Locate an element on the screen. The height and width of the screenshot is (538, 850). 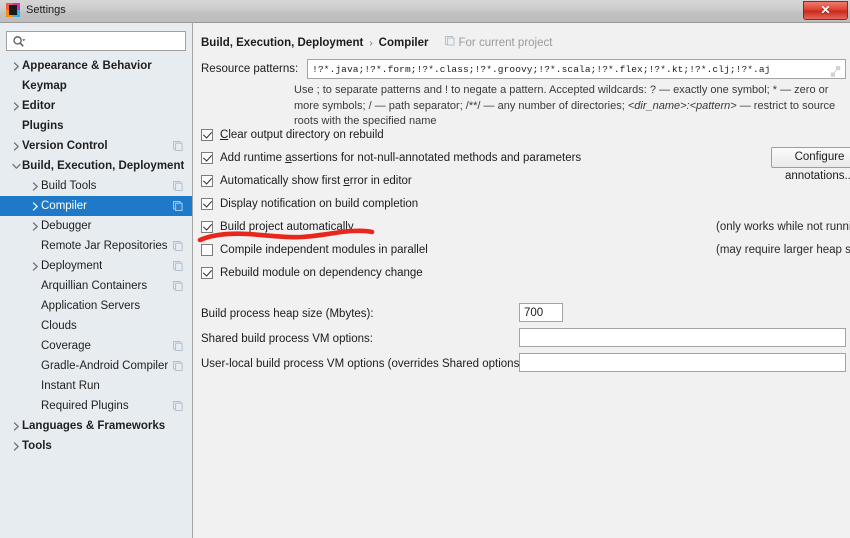
sidebar-item-plugins: Plugins is located at coordinates (96, 126).